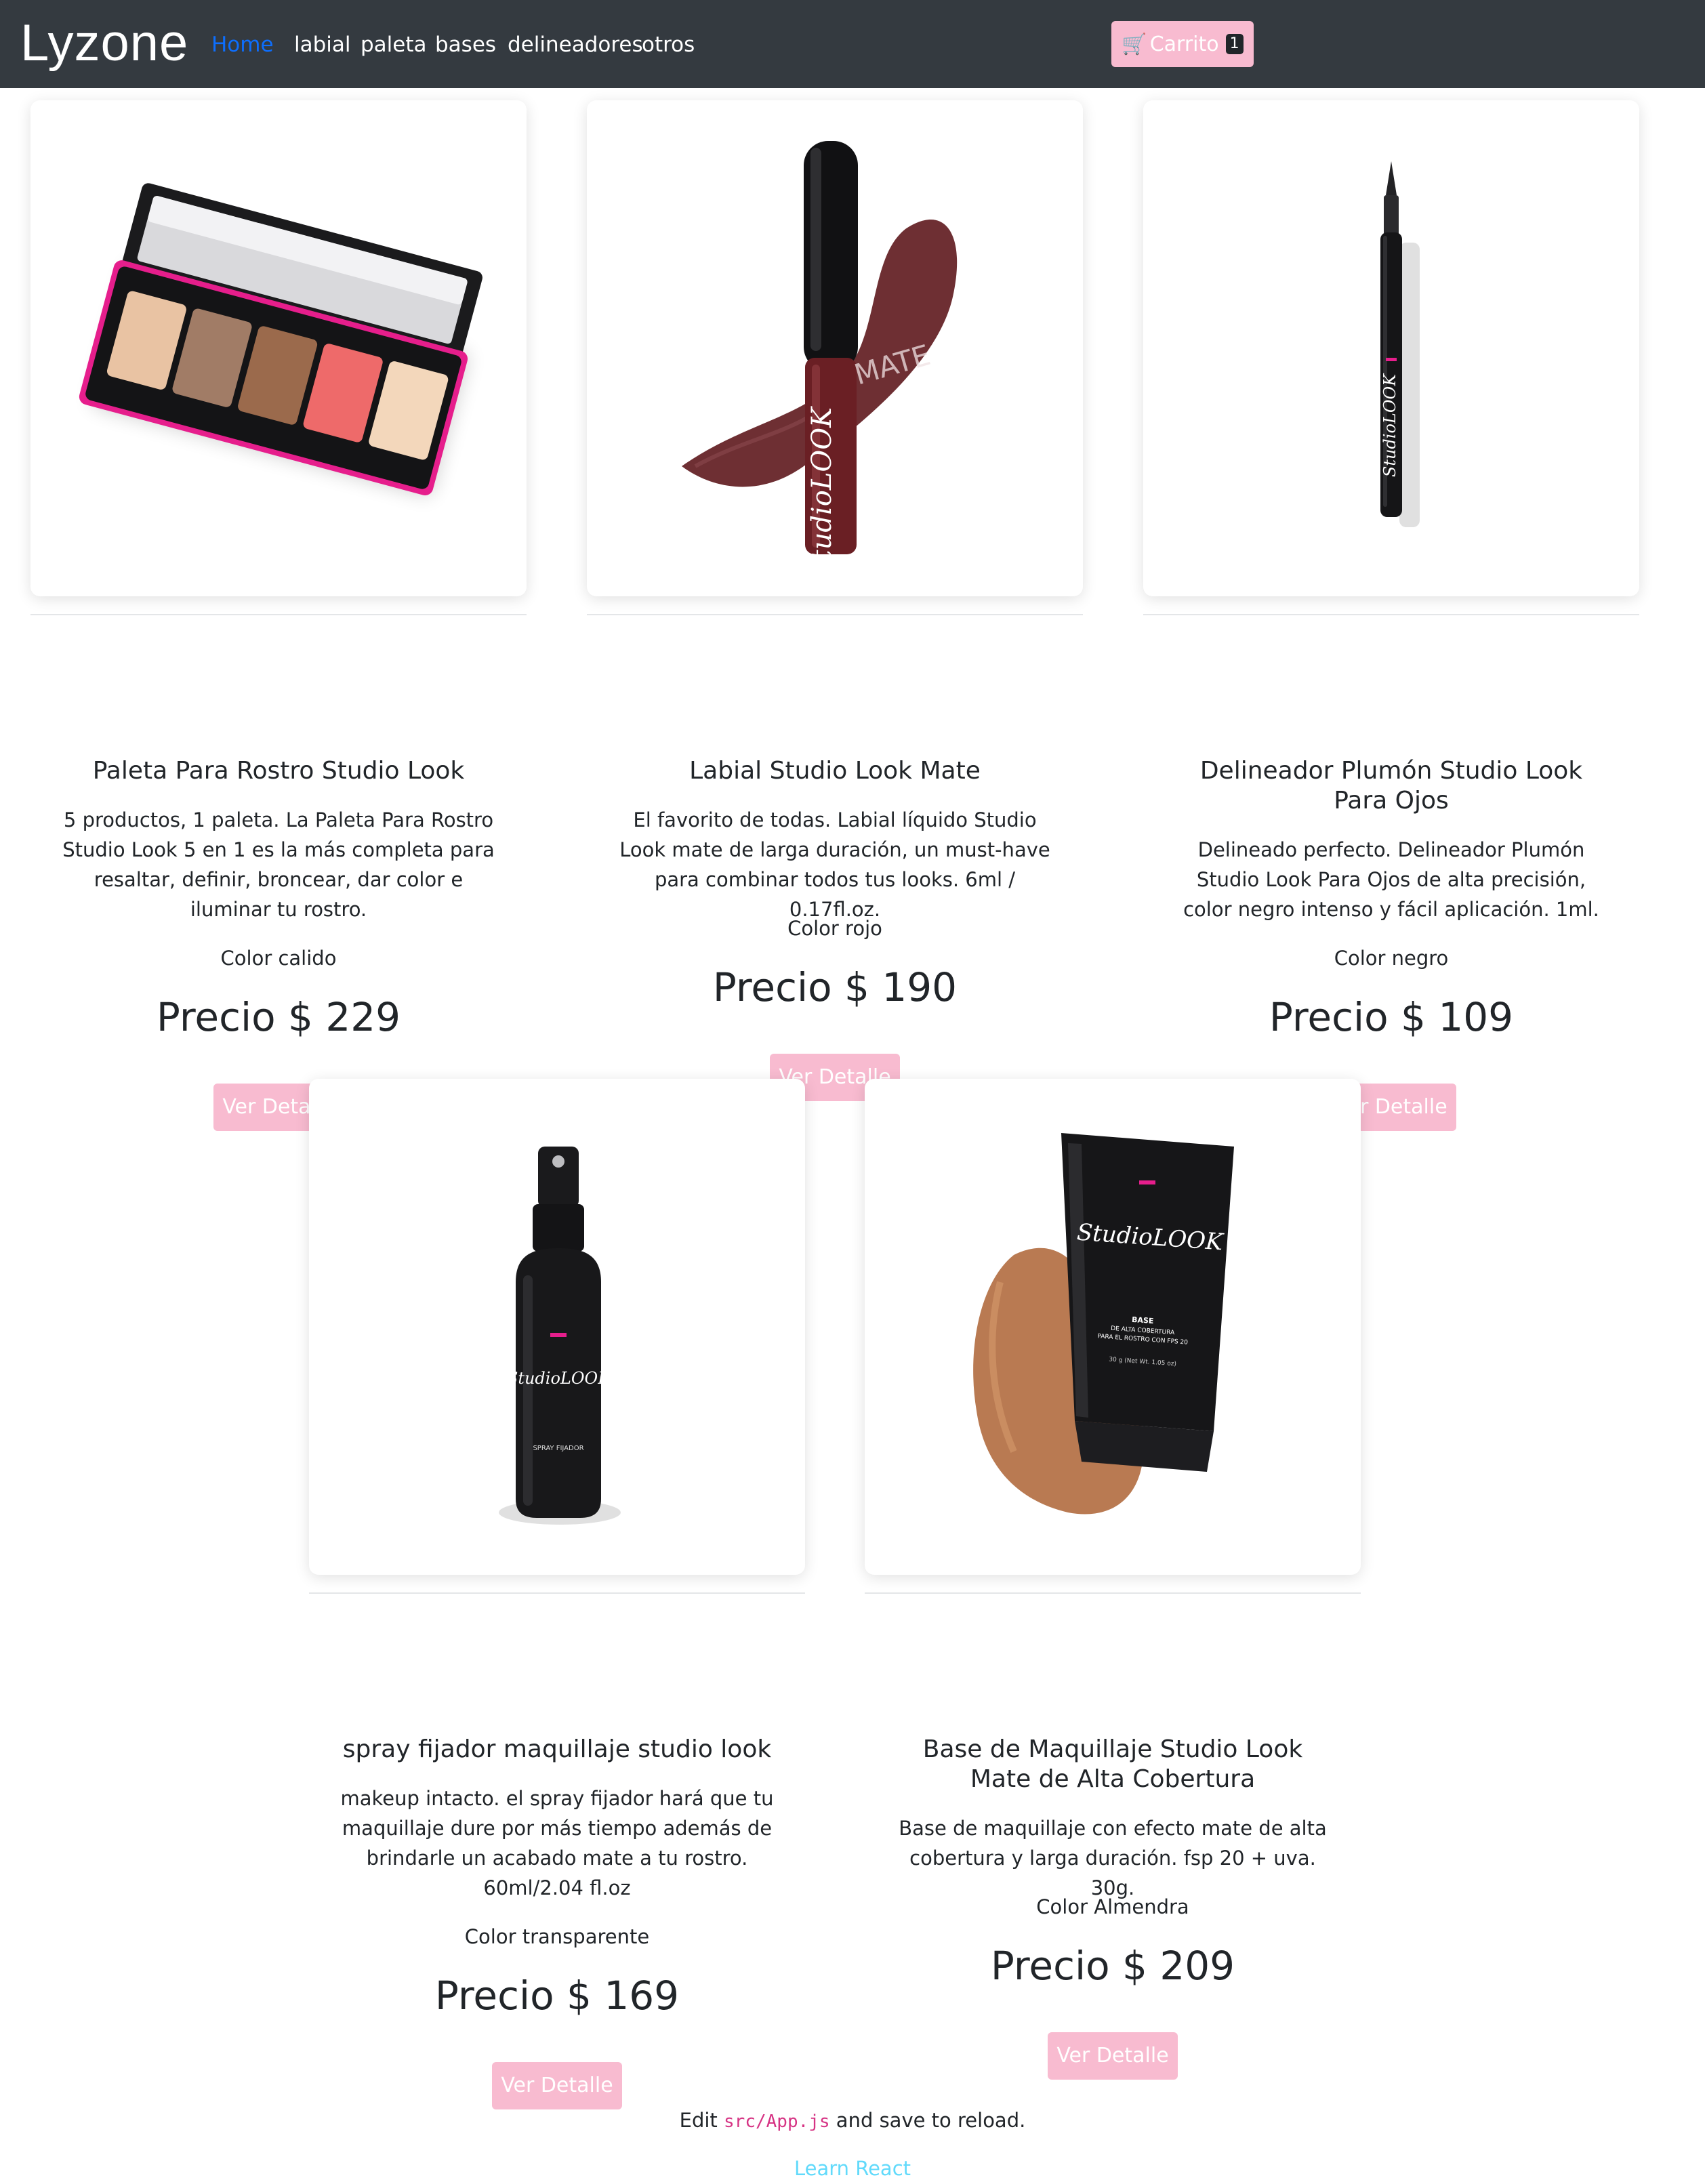  Describe the element at coordinates (931, 2121) in the screenshot. I see `edit-suffix: and save to reload.` at that location.